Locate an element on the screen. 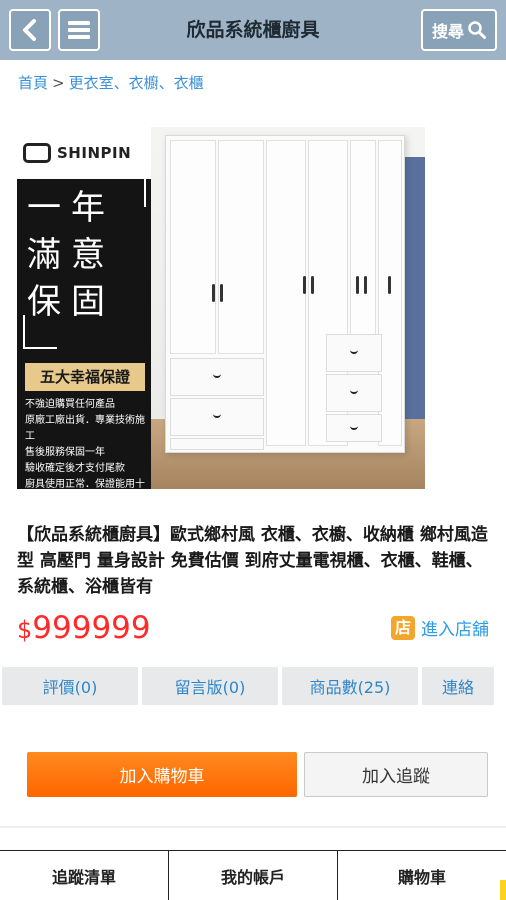  breadcrumb-home-link: 首頁 is located at coordinates (33, 83).